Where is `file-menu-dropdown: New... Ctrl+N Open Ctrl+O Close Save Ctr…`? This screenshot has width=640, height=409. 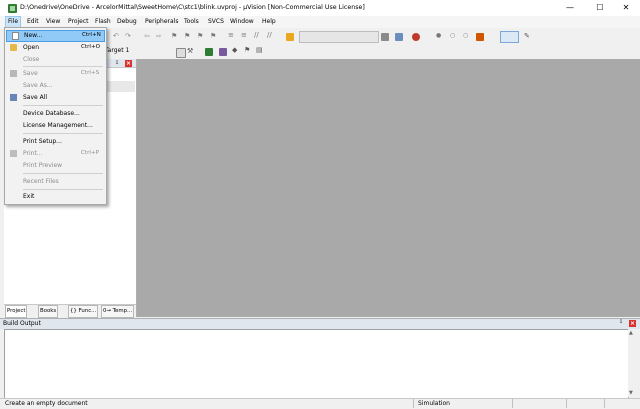 file-menu-dropdown: New... Ctrl+N Open Ctrl+O Close Save Ctr… is located at coordinates (55, 116).